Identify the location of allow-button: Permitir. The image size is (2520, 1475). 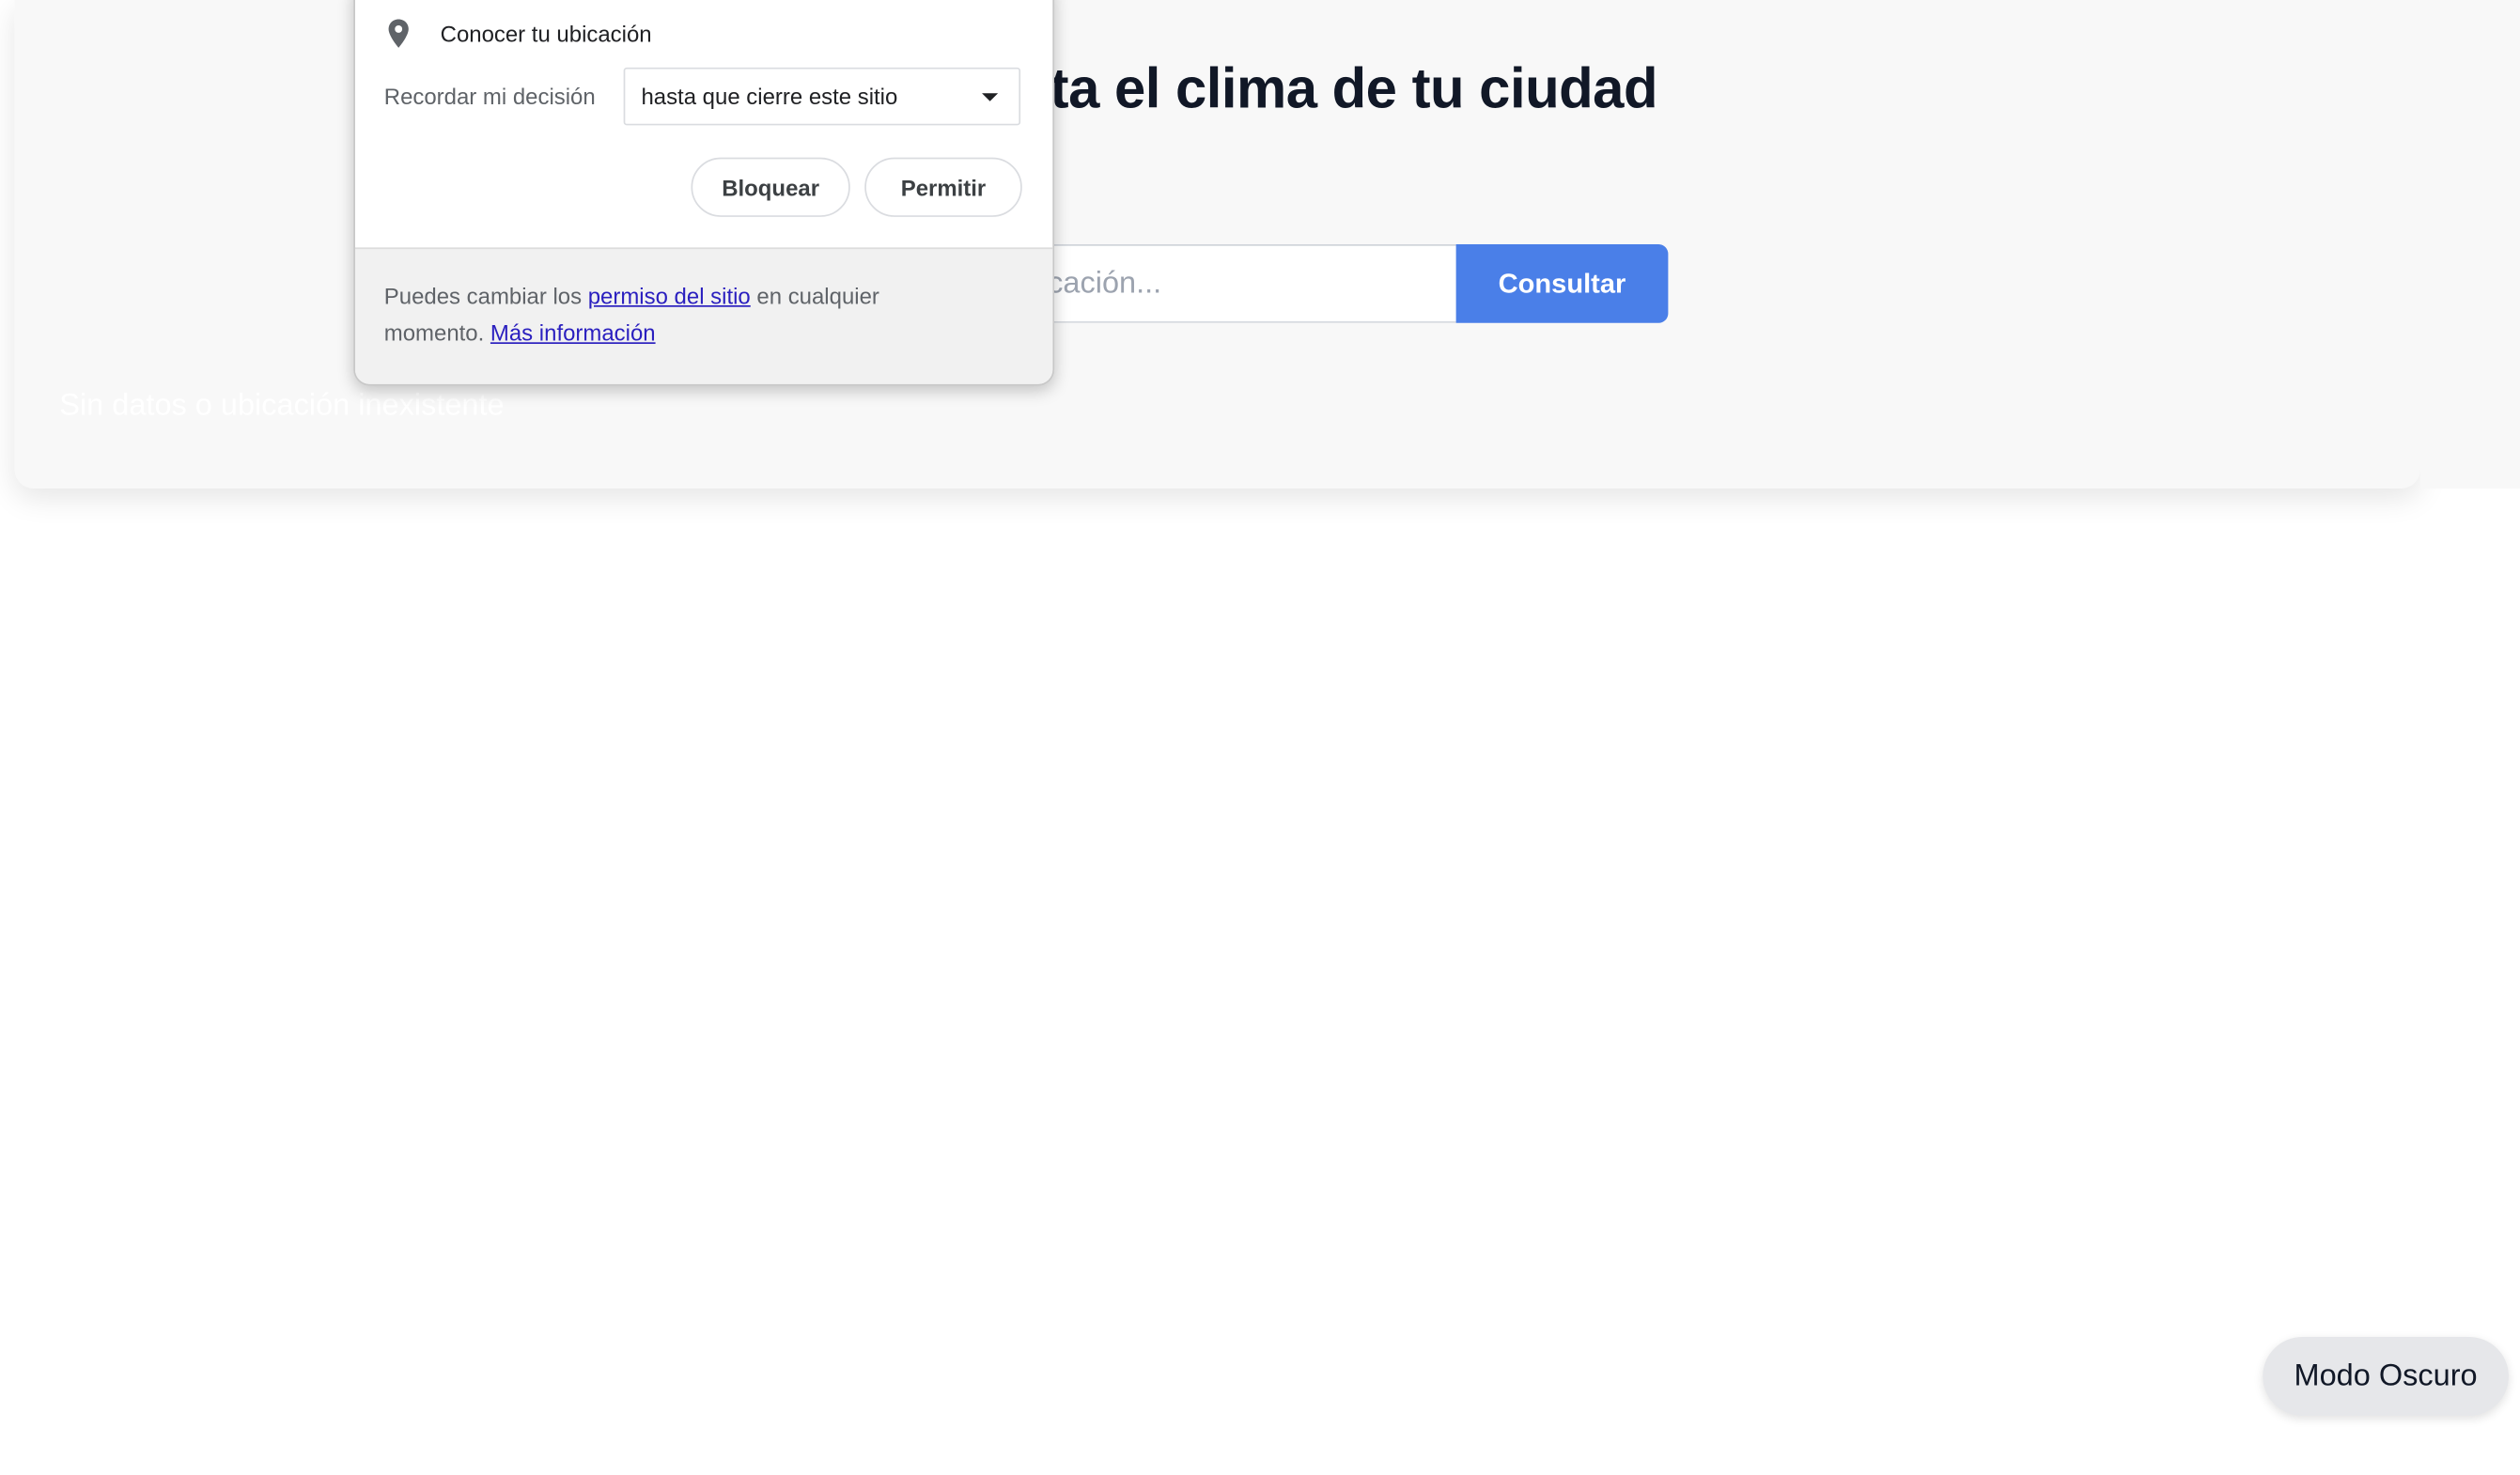
(943, 187).